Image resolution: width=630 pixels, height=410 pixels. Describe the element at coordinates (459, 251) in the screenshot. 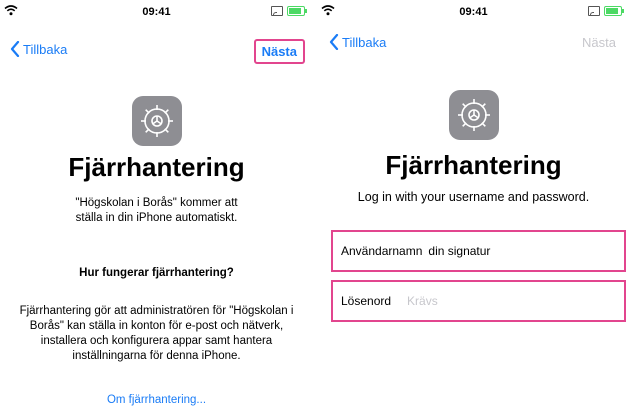

I see `username-value: din signatur` at that location.